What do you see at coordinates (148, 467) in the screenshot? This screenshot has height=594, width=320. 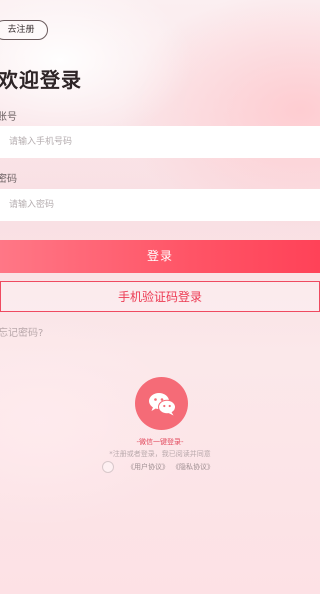 I see `user-agreement-link: 《用户协议》` at bounding box center [148, 467].